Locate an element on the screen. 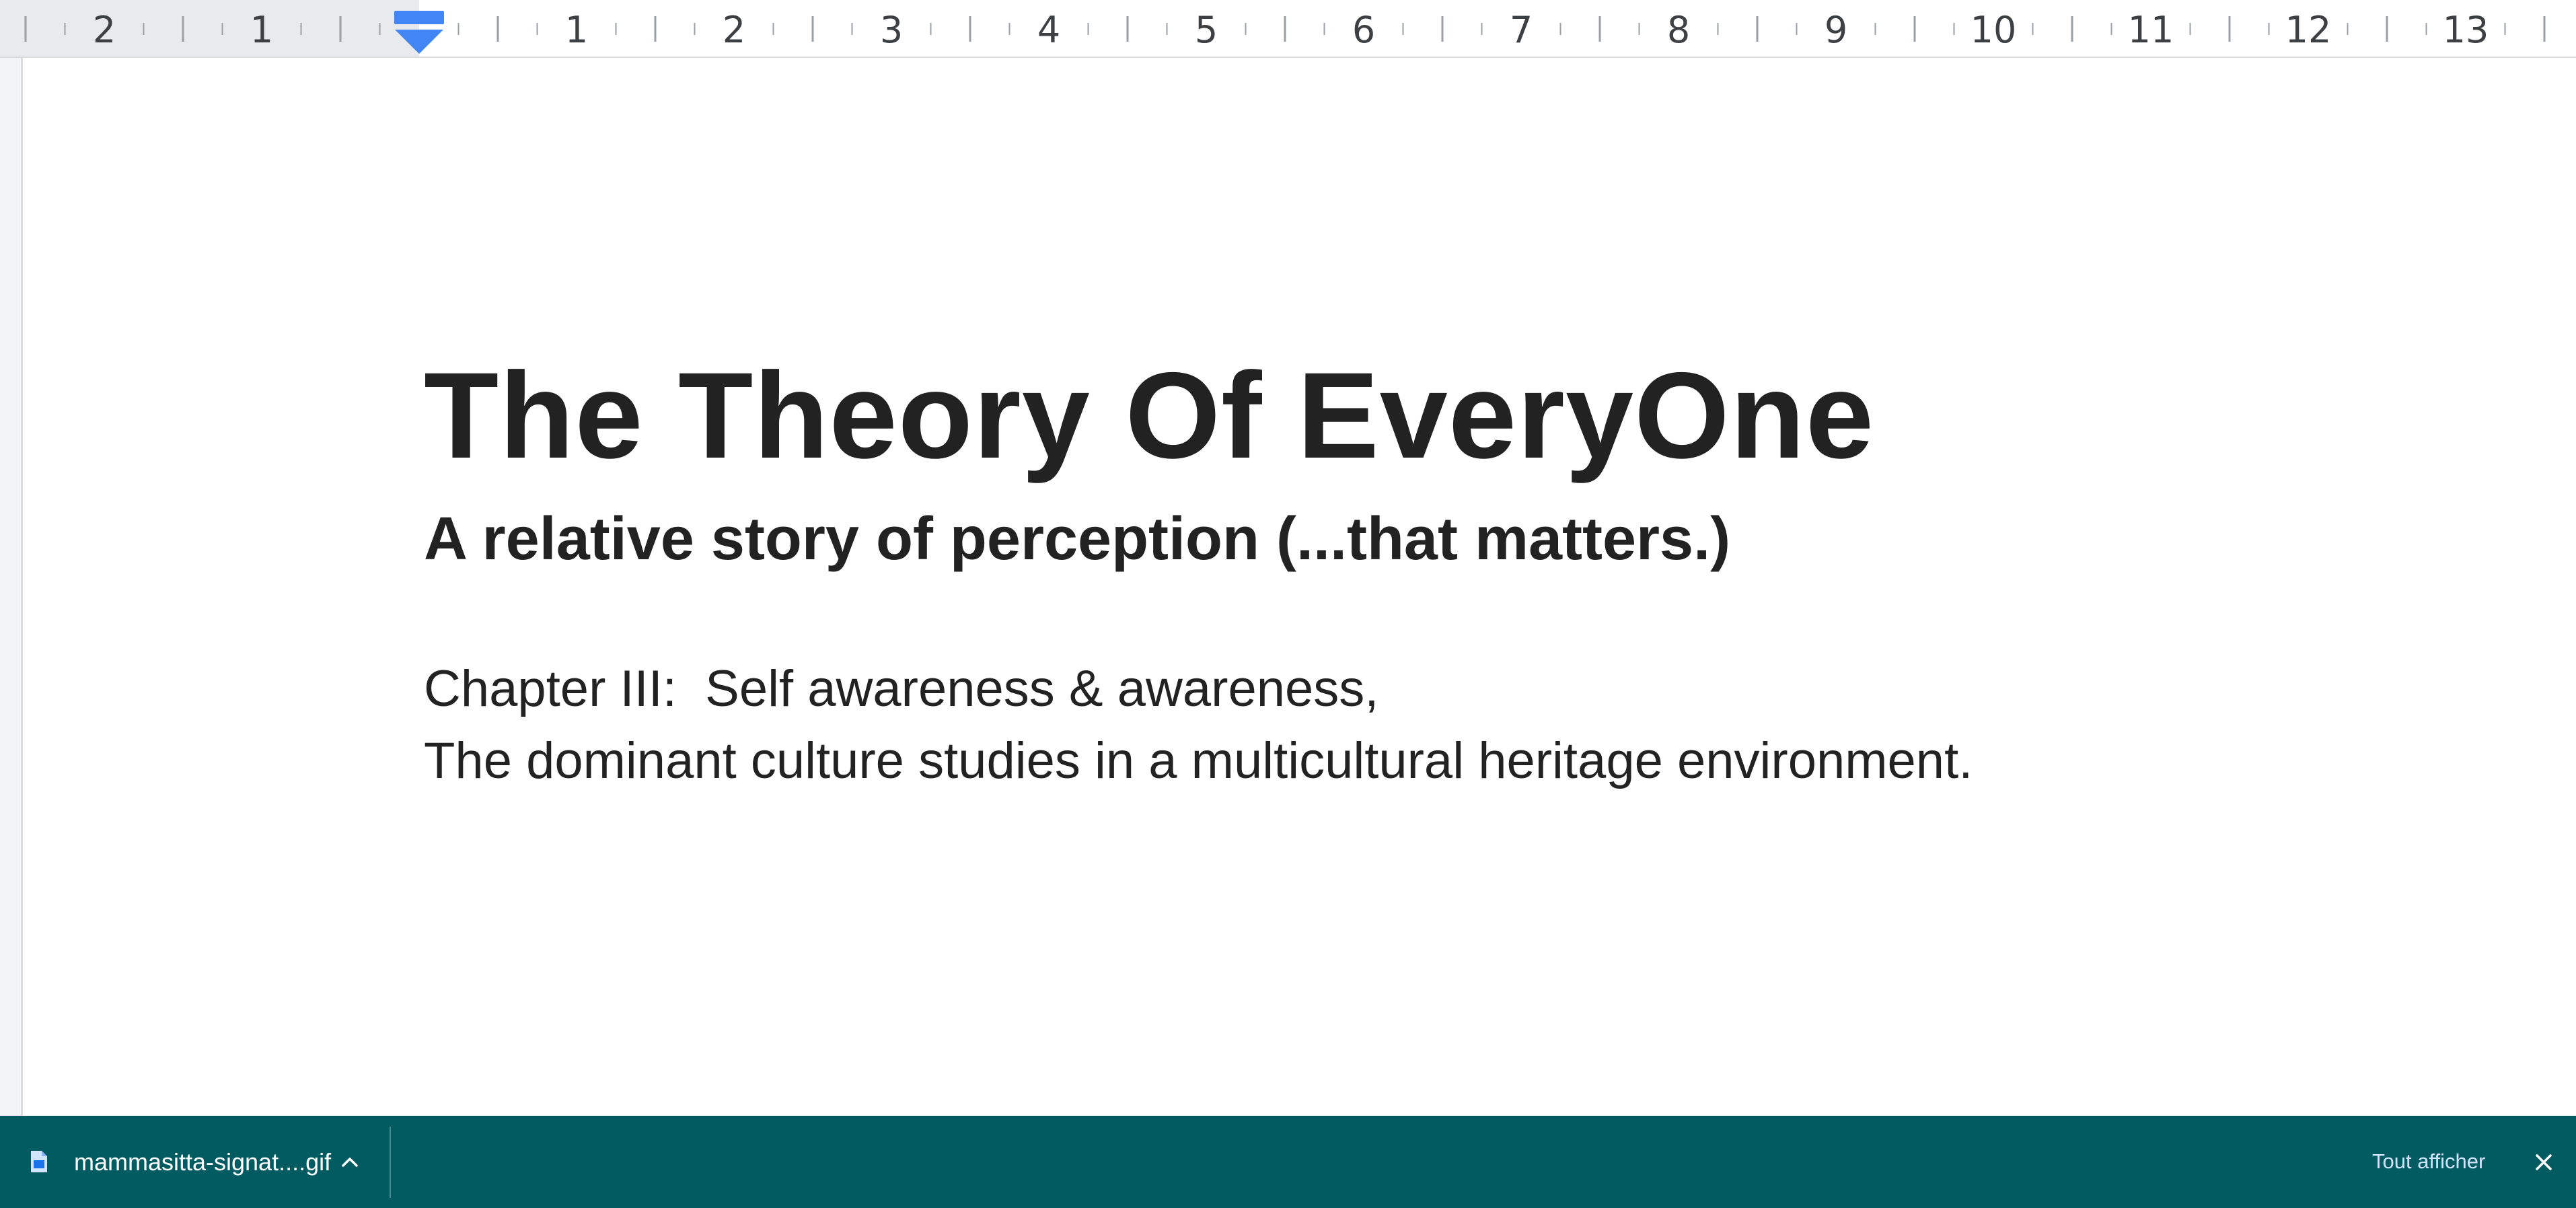 This screenshot has height=1208, width=2576. download-file-name: mammasitta-signat....gif is located at coordinates (203, 1162).